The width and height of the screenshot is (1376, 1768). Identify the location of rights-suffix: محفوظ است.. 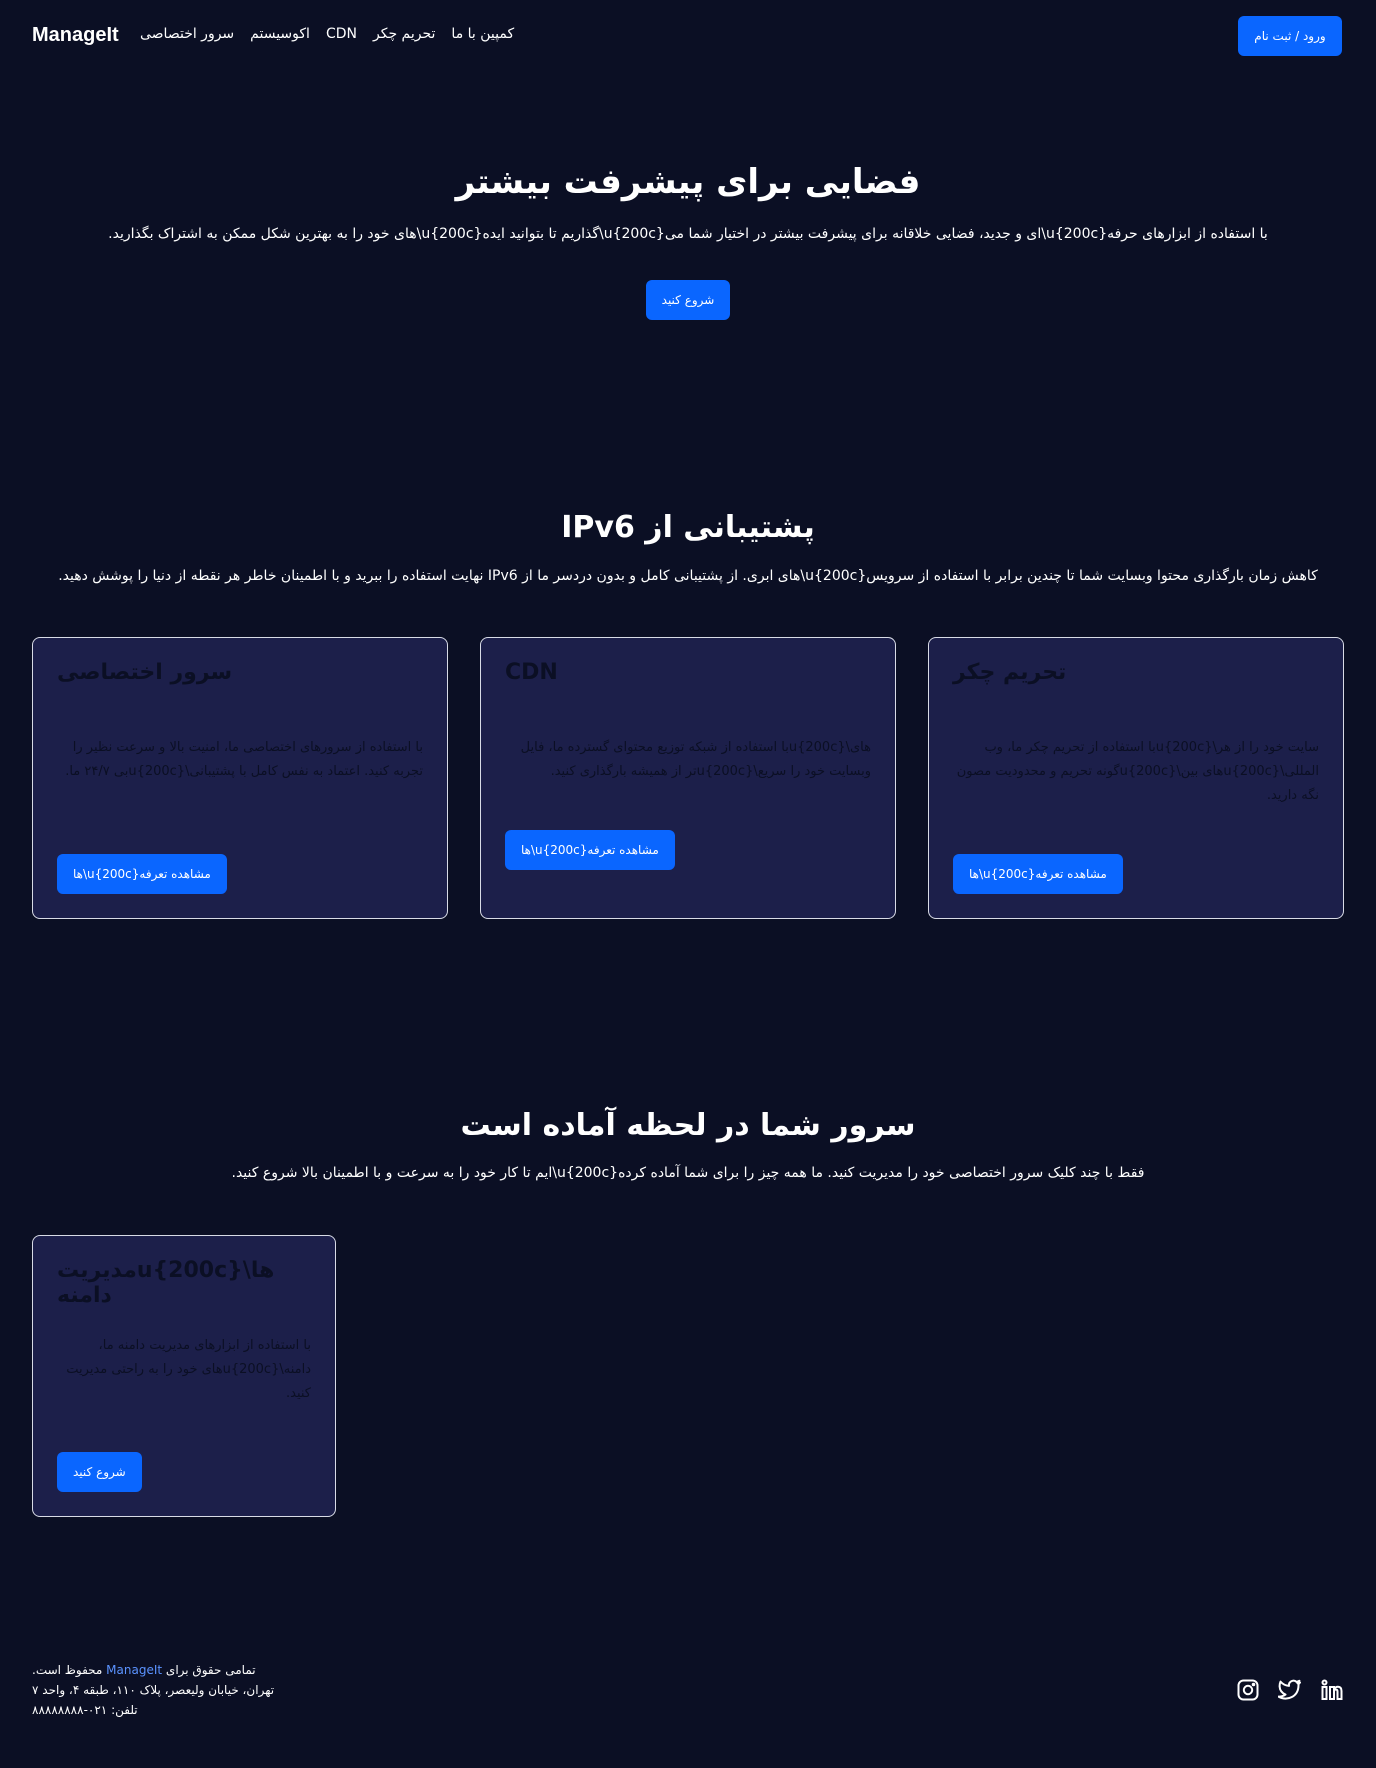
(67, 1670).